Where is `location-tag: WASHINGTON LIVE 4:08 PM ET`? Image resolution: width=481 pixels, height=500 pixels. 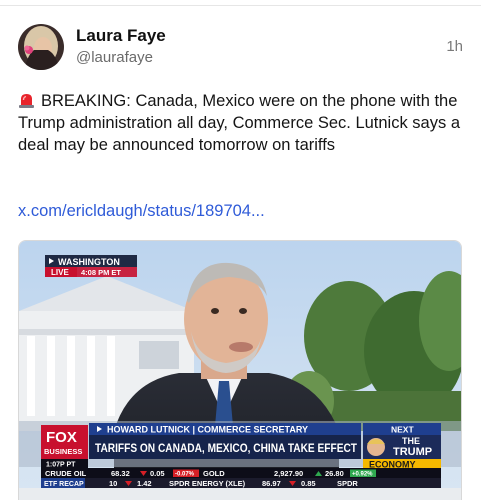 location-tag: WASHINGTON LIVE 4:08 PM ET is located at coordinates (91, 266).